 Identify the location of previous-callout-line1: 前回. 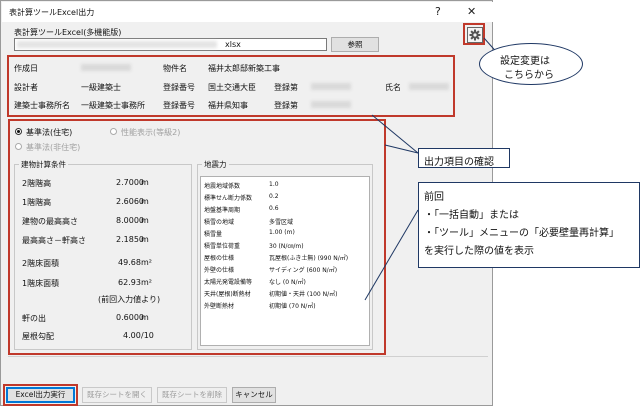
(434, 197).